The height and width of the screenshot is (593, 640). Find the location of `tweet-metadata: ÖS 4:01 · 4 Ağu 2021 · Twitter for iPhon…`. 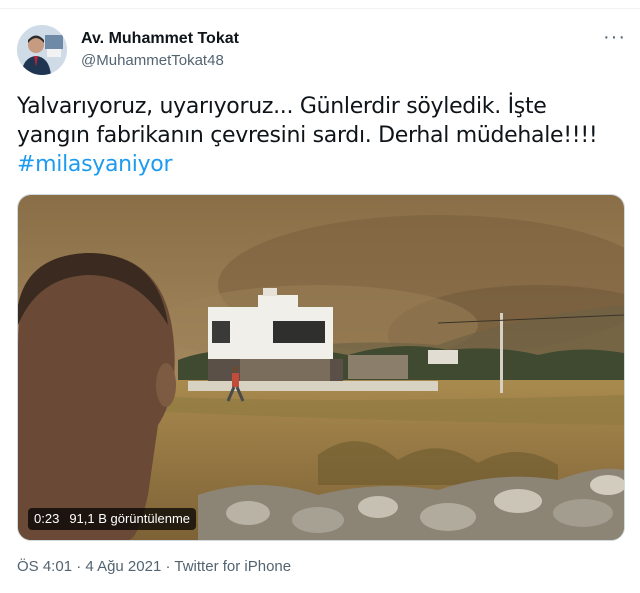

tweet-metadata: ÖS 4:01 · 4 Ağu 2021 · Twitter for iPhon… is located at coordinates (154, 566).